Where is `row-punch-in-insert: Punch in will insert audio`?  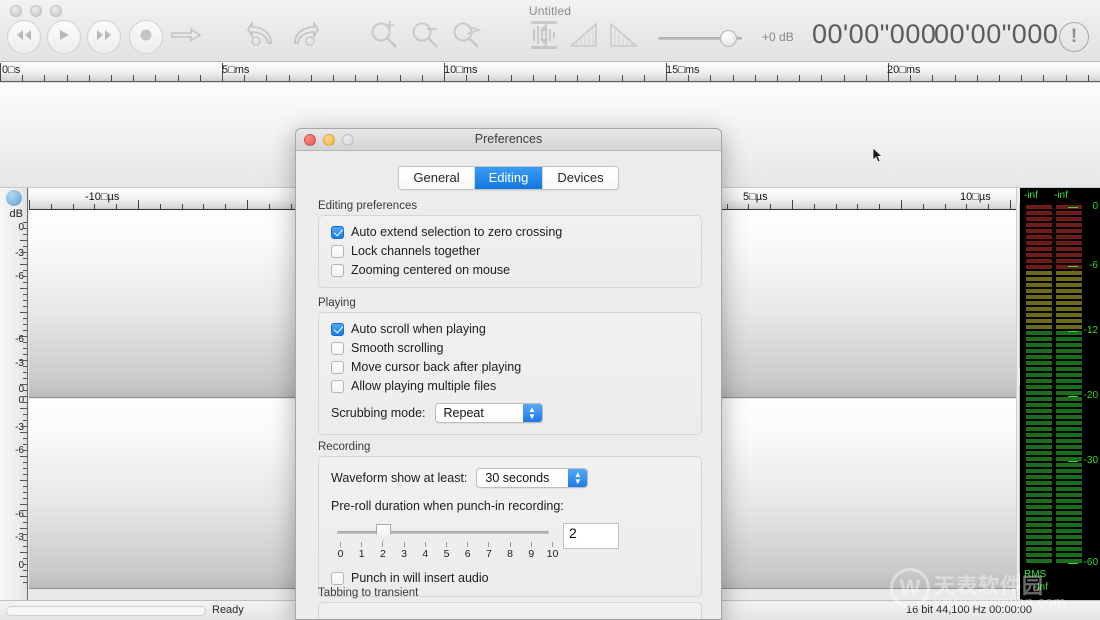
row-punch-in-insert: Punch in will insert audio is located at coordinates (510, 578).